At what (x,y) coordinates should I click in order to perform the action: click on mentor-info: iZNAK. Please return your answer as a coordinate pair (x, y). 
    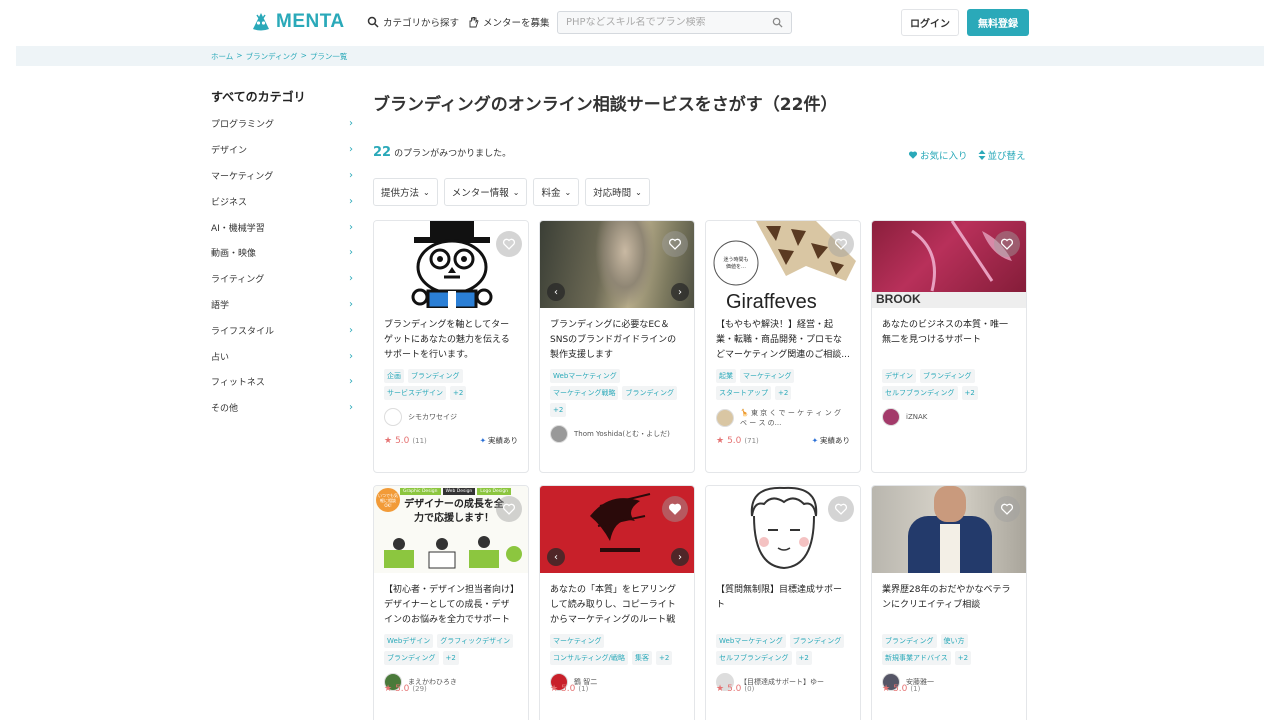
    Looking at the image, I should click on (949, 417).